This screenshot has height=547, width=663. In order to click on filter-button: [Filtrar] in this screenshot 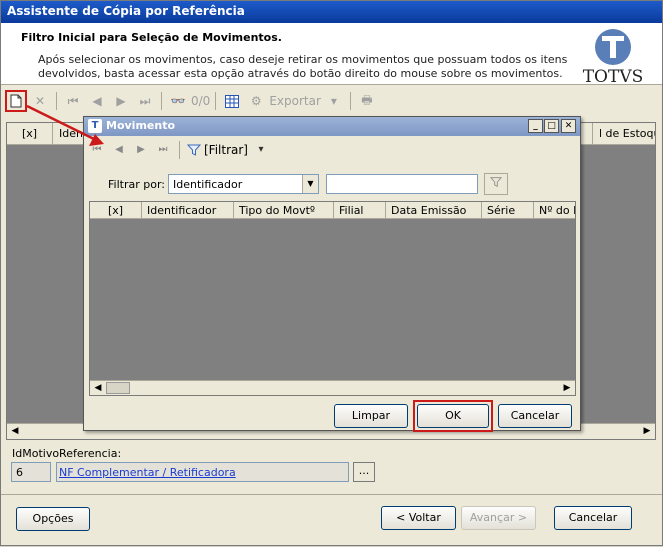, I will do `click(217, 150)`.